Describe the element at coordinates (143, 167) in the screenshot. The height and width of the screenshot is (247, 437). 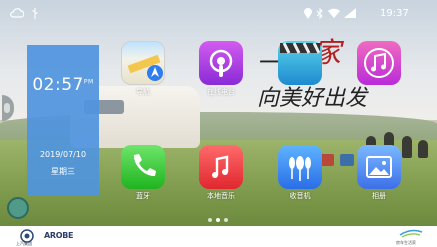
I see `phone-icon` at that location.